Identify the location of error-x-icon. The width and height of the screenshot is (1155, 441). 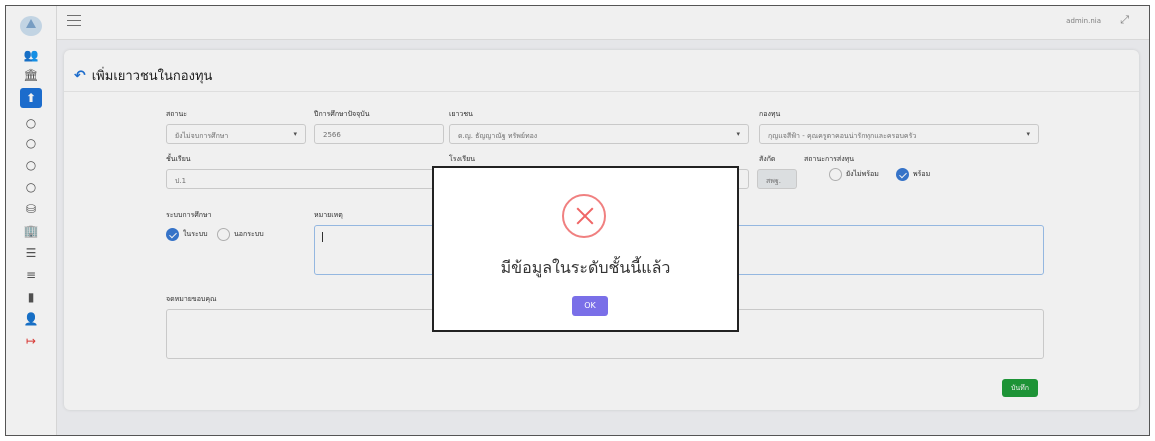
(584, 216).